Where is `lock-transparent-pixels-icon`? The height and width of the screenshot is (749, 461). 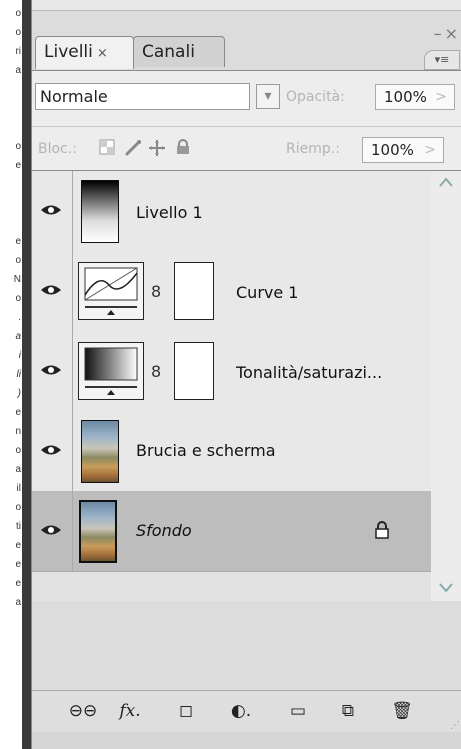
lock-transparent-pixels-icon is located at coordinates (107, 148).